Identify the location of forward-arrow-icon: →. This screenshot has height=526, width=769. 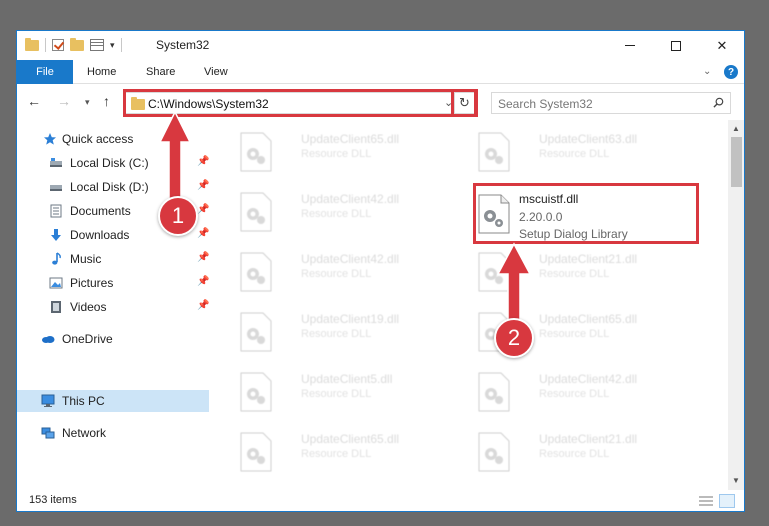
(64, 101).